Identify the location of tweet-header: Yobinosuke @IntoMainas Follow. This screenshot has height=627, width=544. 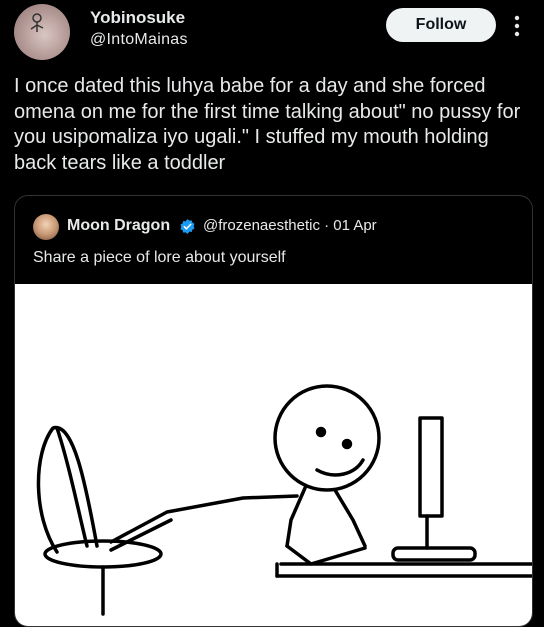
(272, 32).